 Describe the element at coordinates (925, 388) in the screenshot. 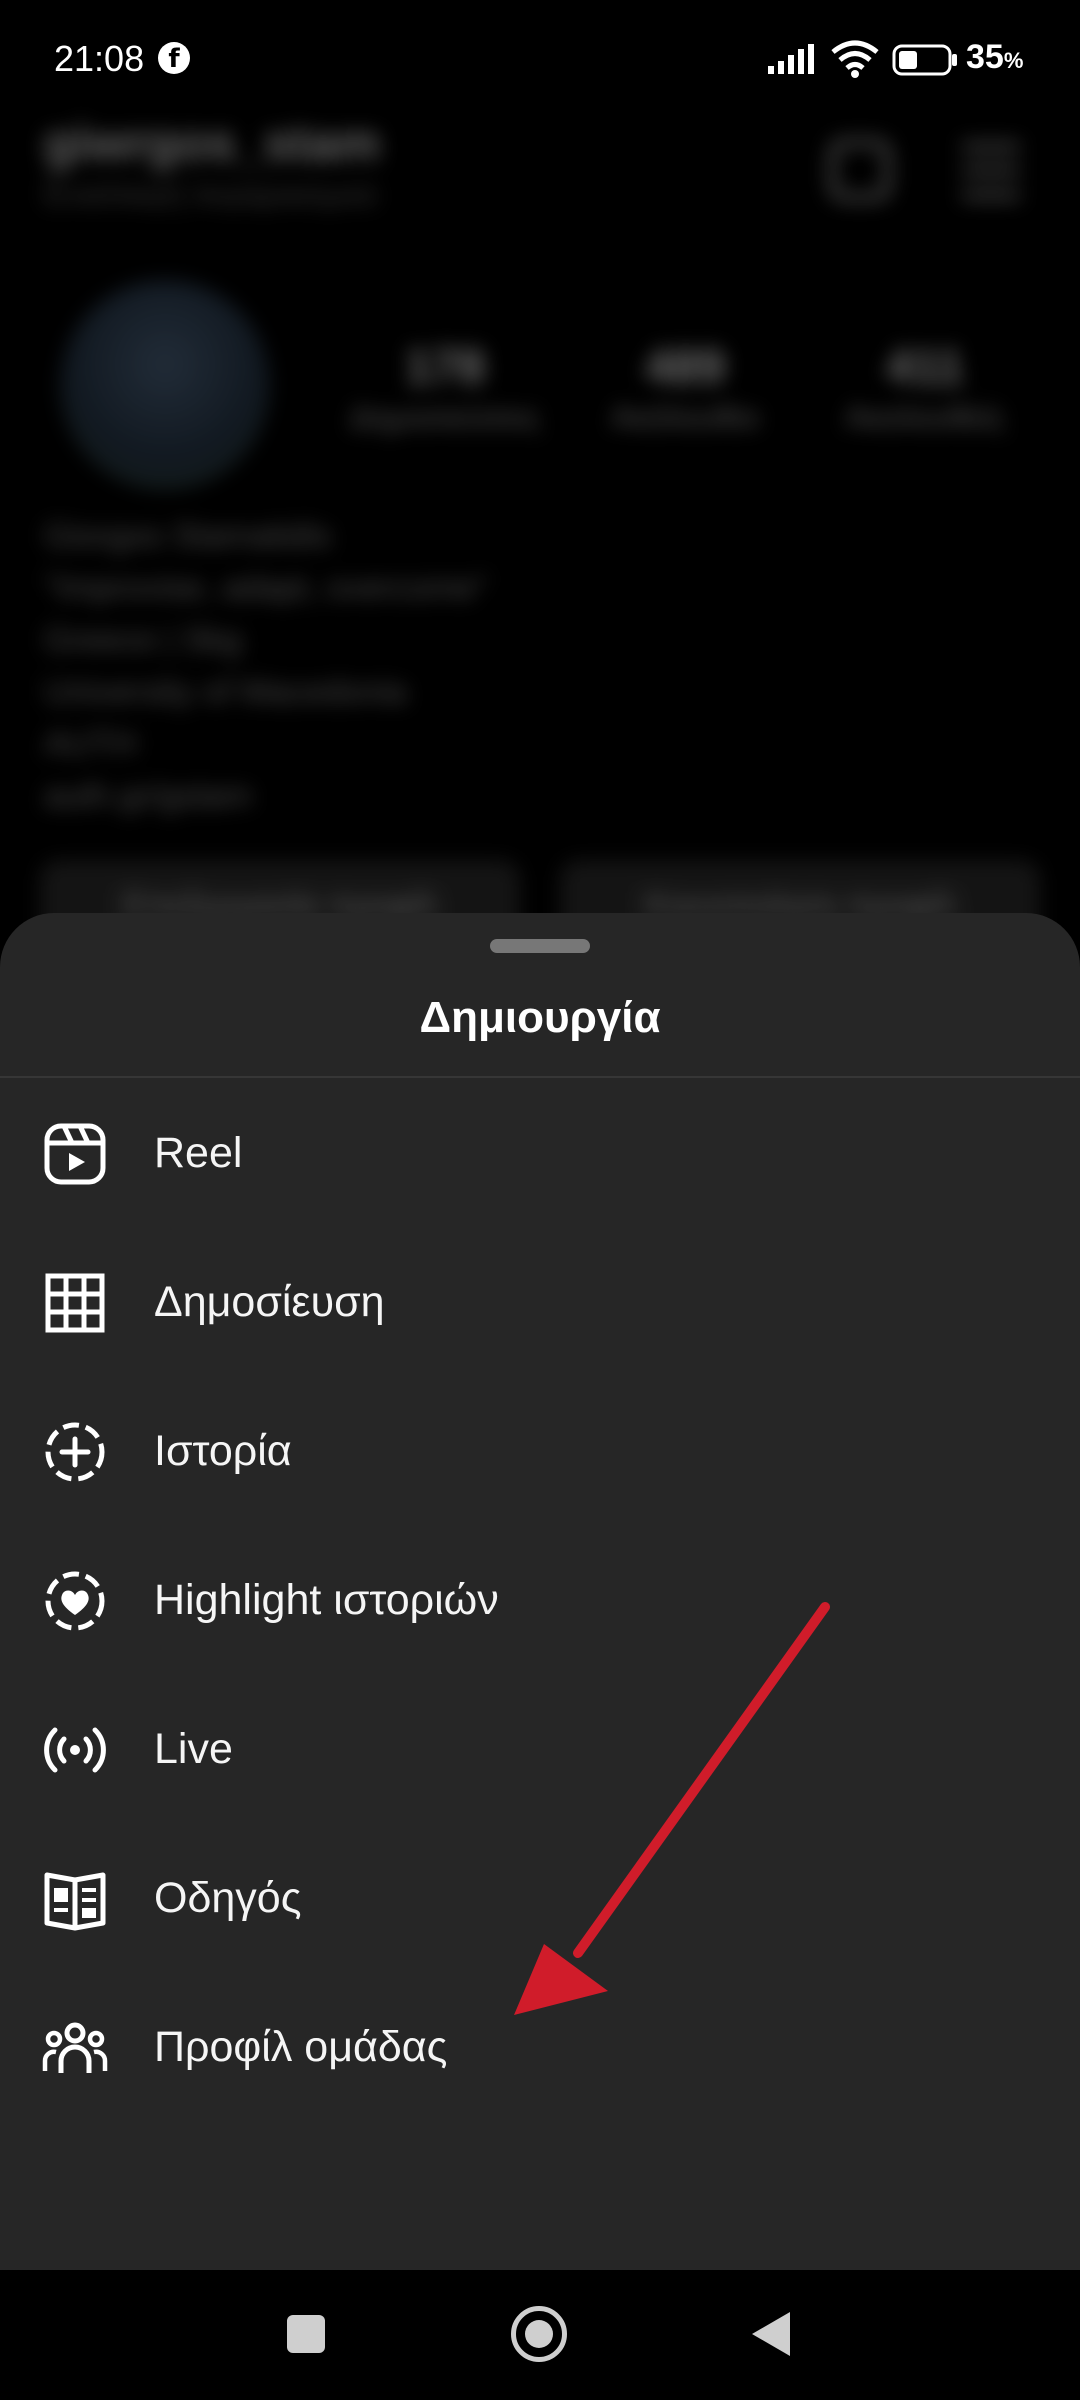

I see `stat-following: 411 Ακολουθείς` at that location.